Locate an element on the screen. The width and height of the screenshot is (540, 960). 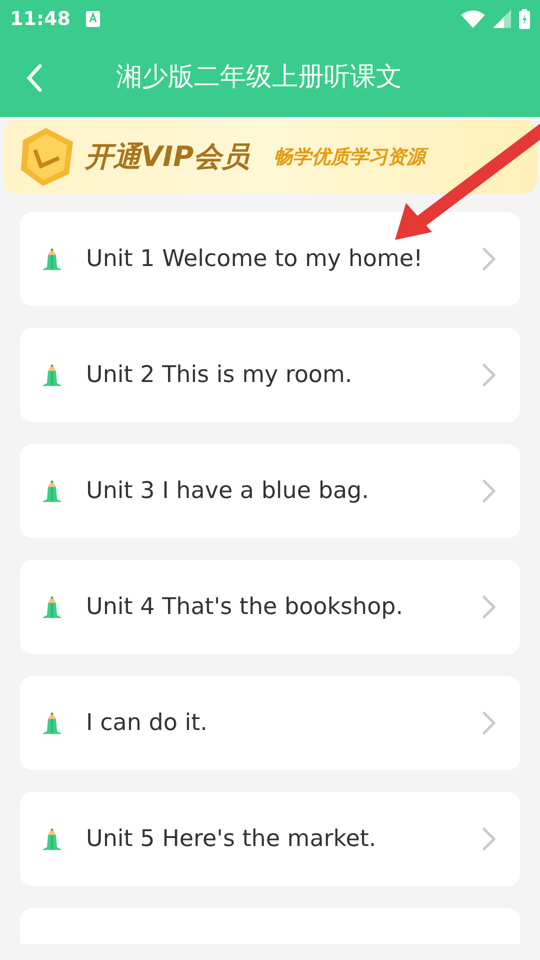
battery-icon is located at coordinates (524, 19).